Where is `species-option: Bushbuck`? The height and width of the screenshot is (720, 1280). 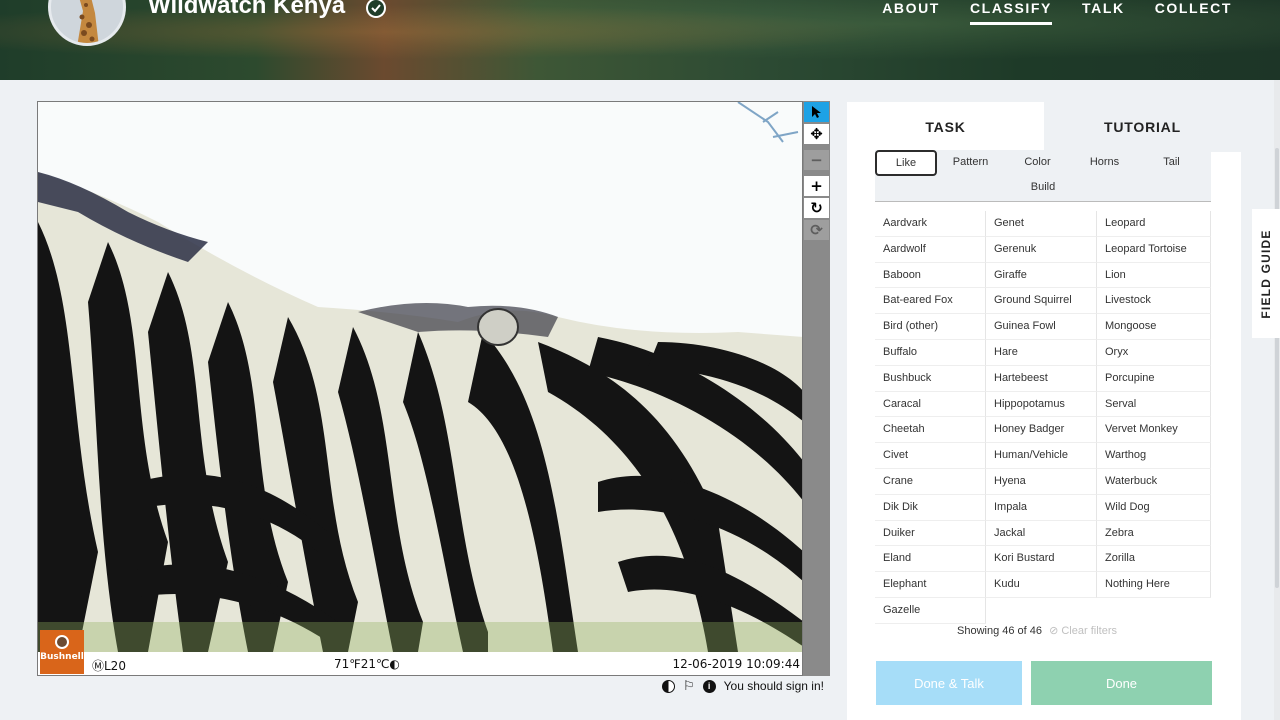
species-option: Bushbuck is located at coordinates (930, 378).